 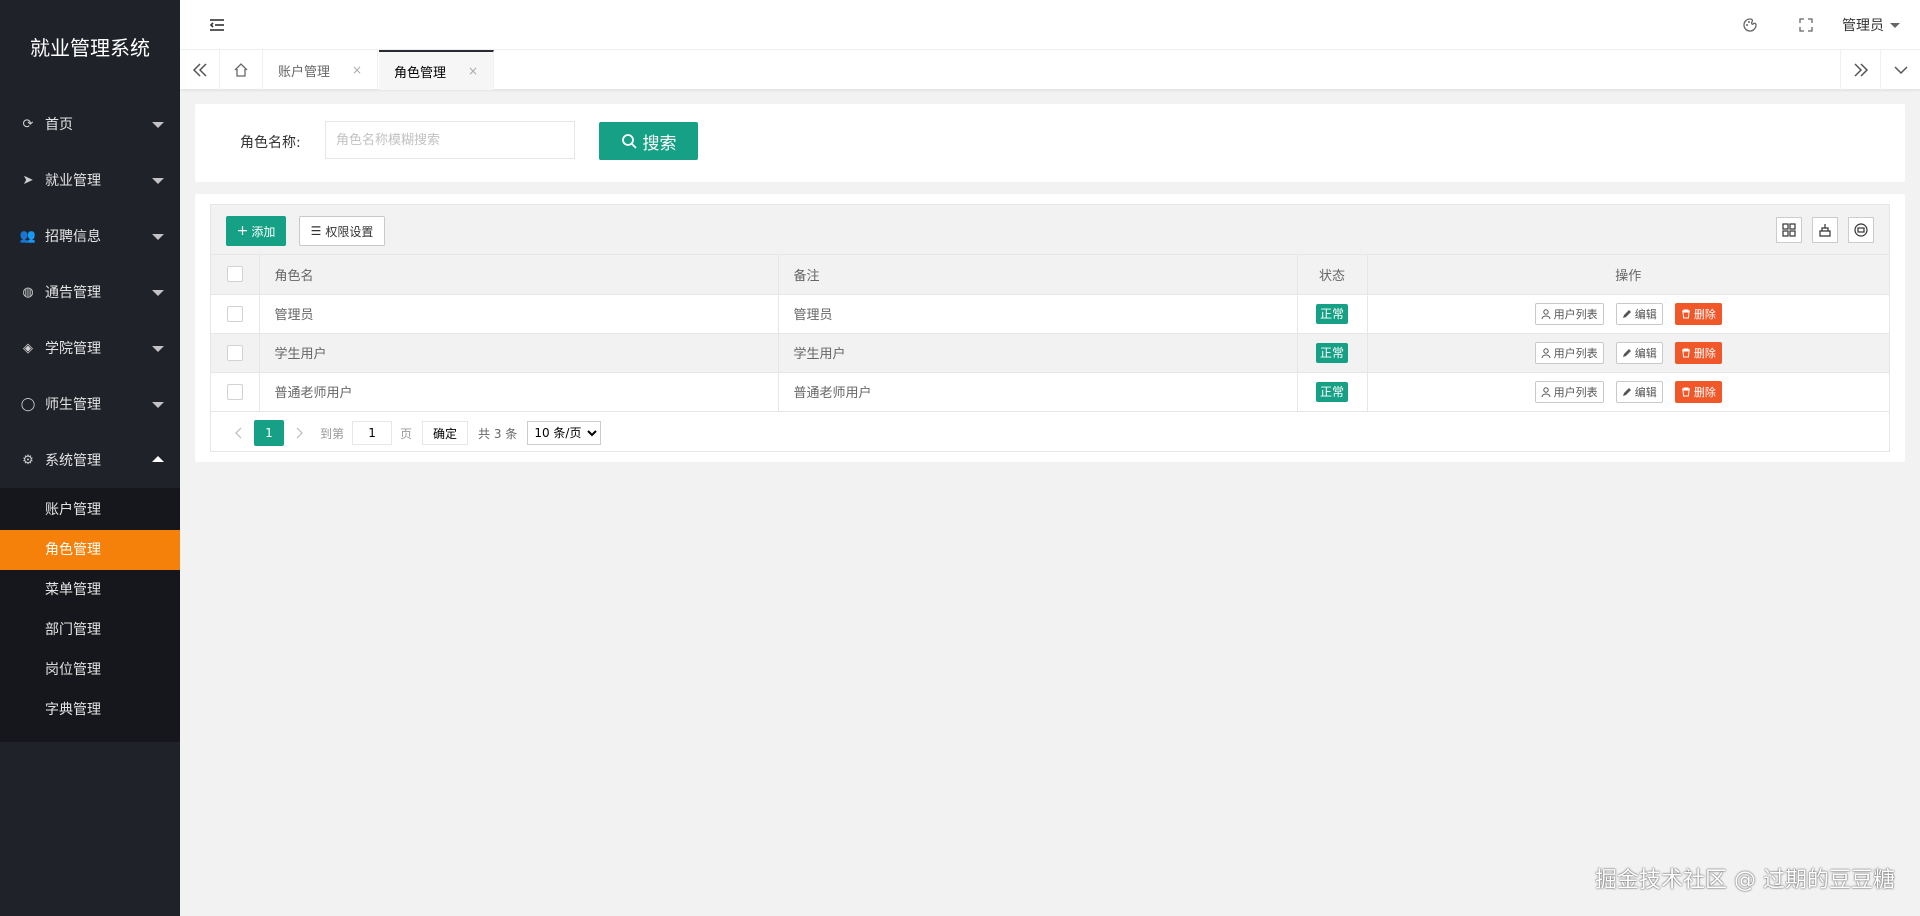 I want to click on role-name-cell: 普通老师用户, so click(x=519, y=392).